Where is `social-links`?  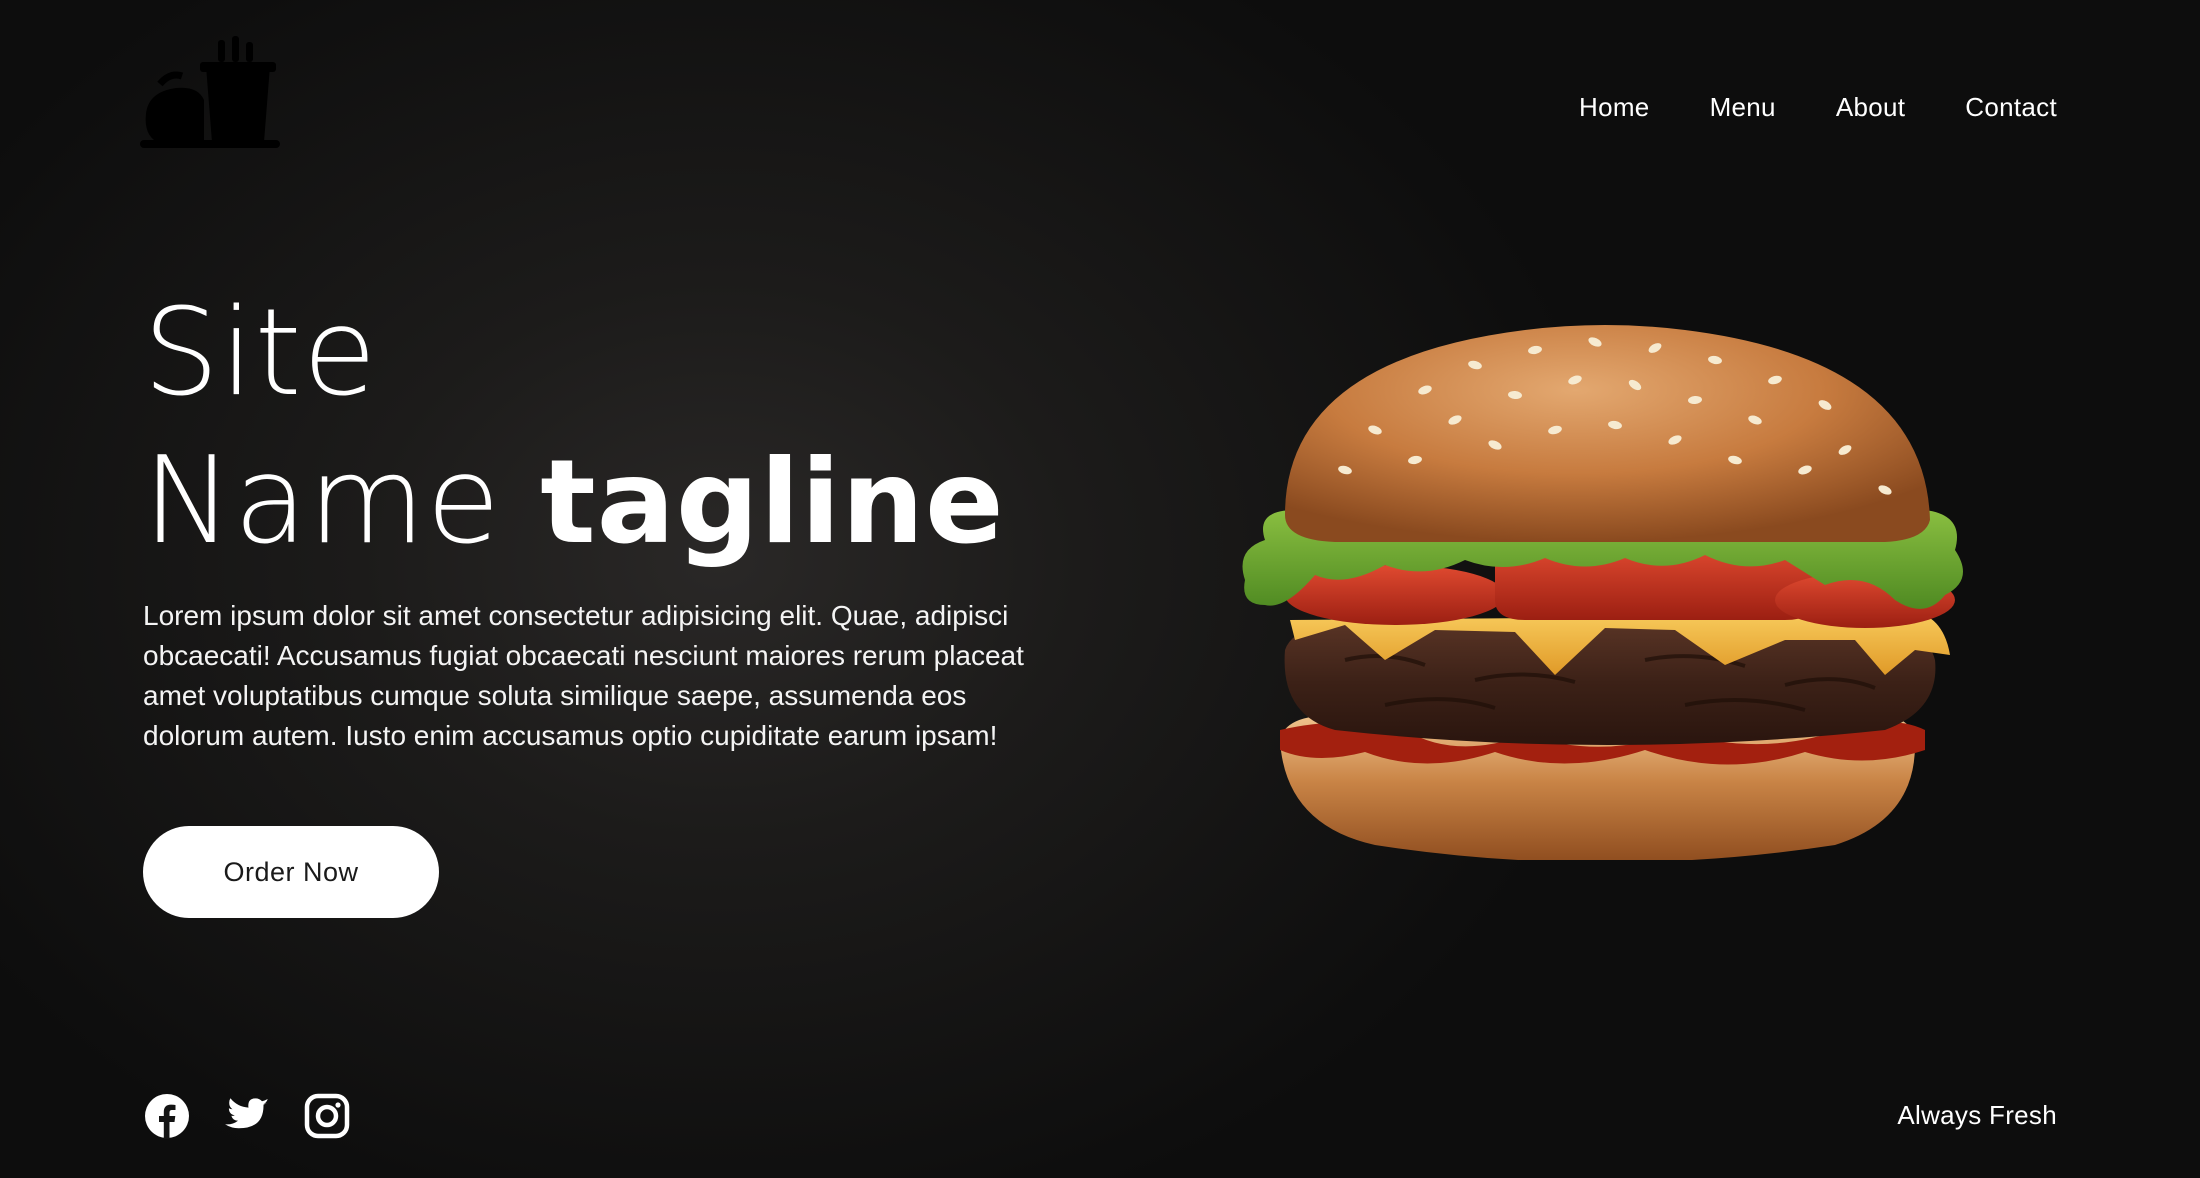
social-links is located at coordinates (247, 1116).